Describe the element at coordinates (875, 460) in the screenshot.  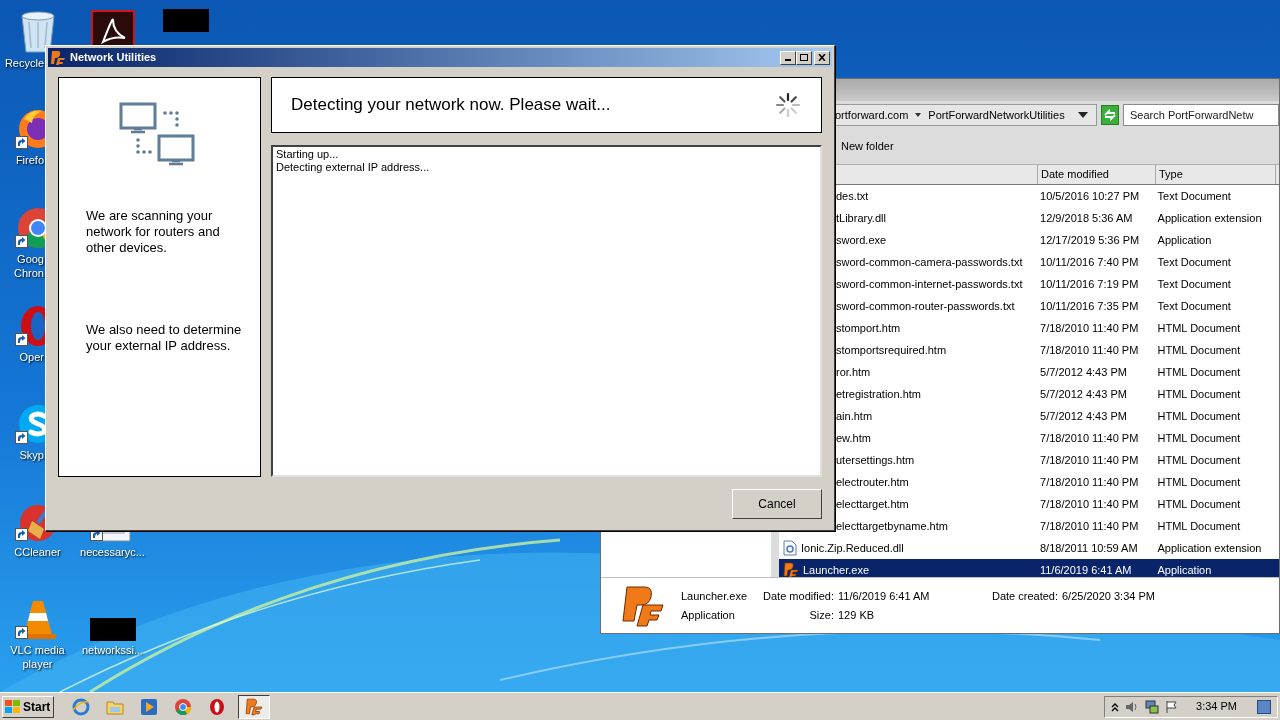
I see `file-name: utersettings.htm` at that location.